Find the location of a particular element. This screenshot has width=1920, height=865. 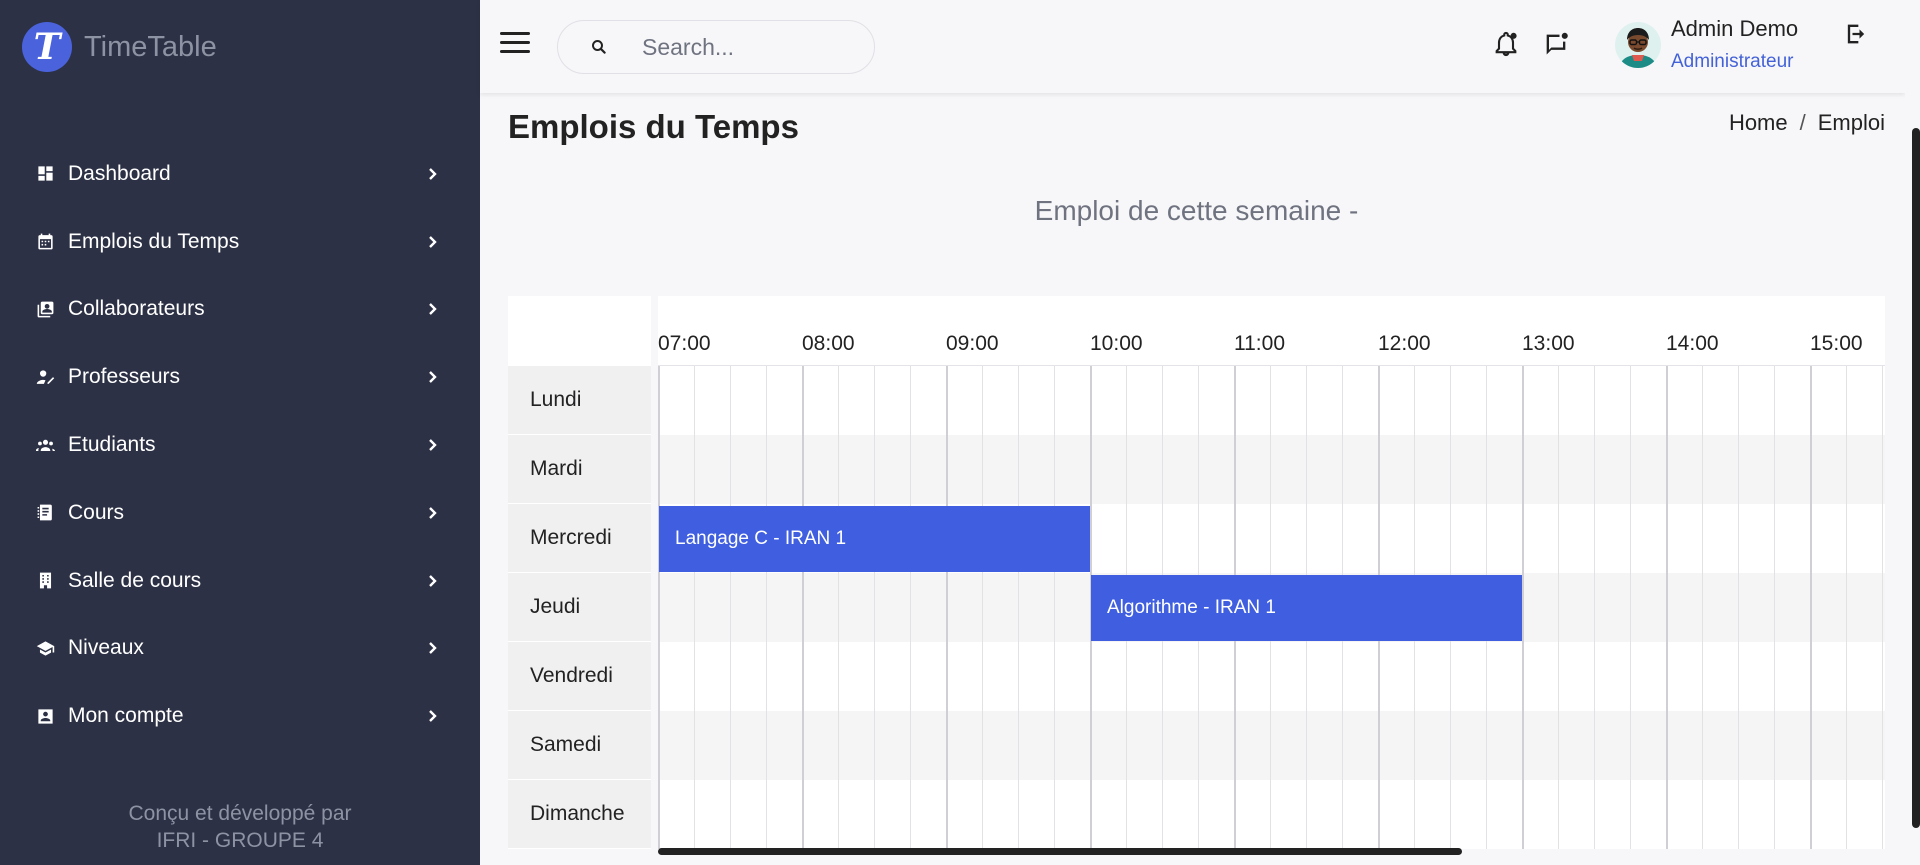

sidebar-item-mon-compte: Mon compte is located at coordinates (240, 716).